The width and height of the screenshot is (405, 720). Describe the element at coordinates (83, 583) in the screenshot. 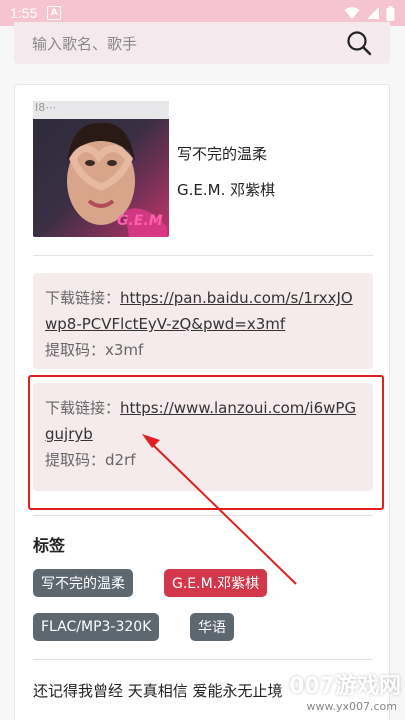

I see `tag-song-title: 写不完的温柔` at that location.